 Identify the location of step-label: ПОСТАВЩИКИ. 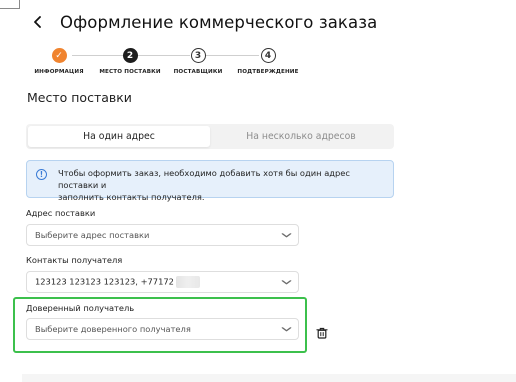
(198, 72).